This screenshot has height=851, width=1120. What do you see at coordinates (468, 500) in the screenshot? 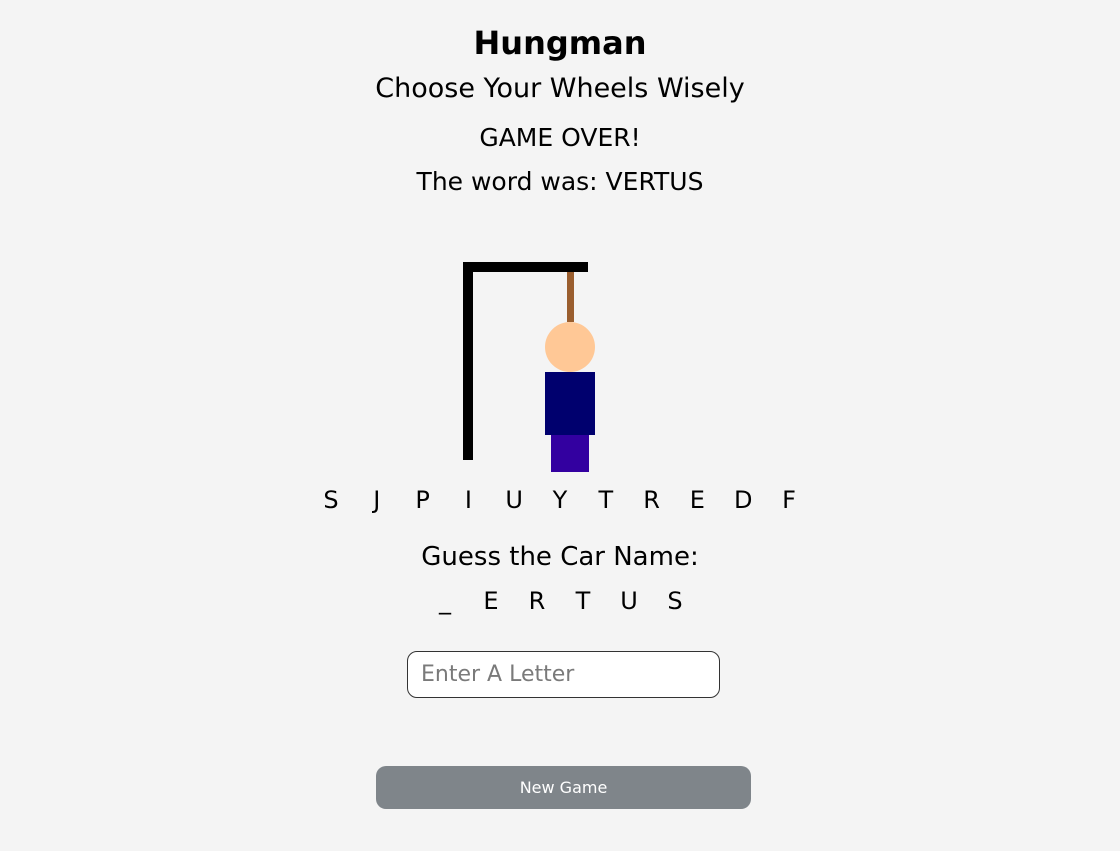
I see `guessed-letter: I` at bounding box center [468, 500].